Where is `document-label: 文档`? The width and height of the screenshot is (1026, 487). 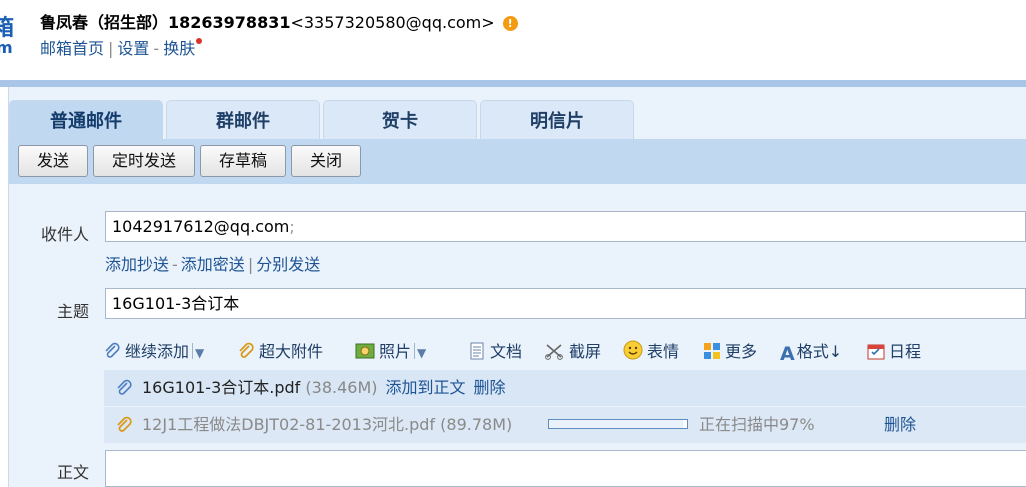 document-label: 文档 is located at coordinates (506, 351).